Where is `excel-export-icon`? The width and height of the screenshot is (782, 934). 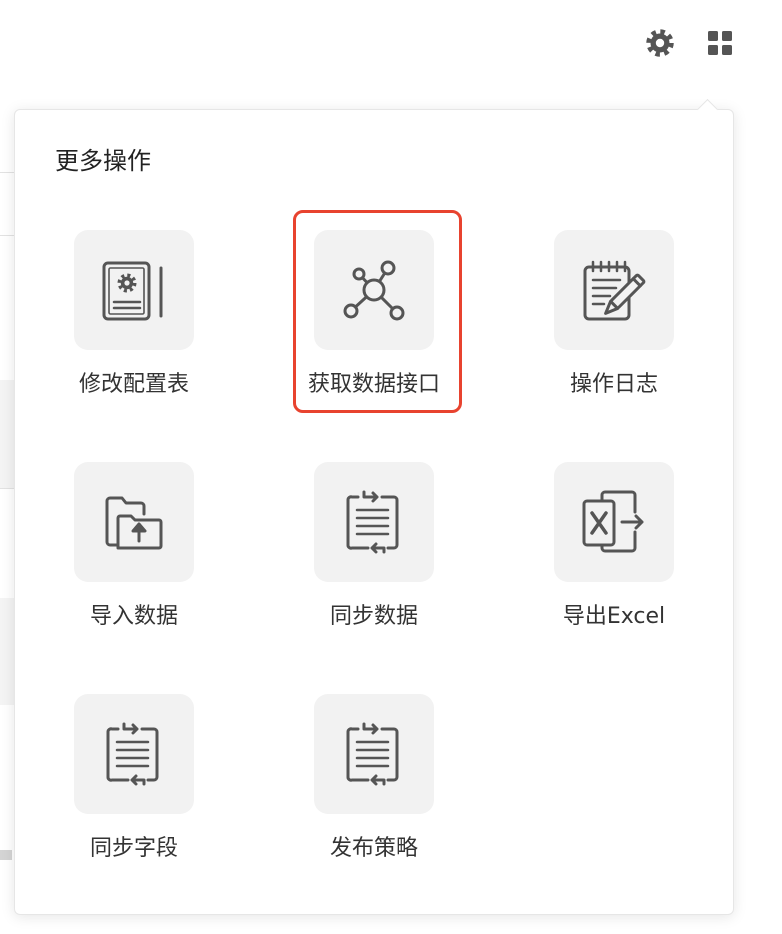 excel-export-icon is located at coordinates (613, 521).